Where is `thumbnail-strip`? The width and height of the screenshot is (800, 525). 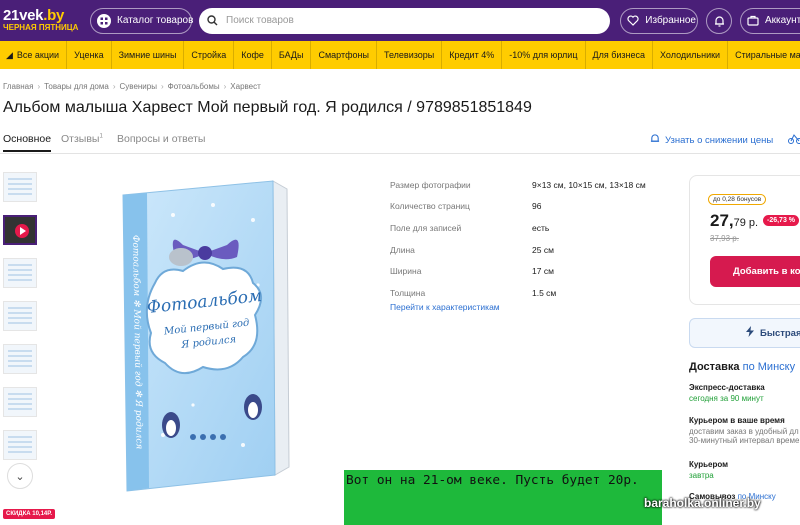 thumbnail-strip is located at coordinates (20, 322).